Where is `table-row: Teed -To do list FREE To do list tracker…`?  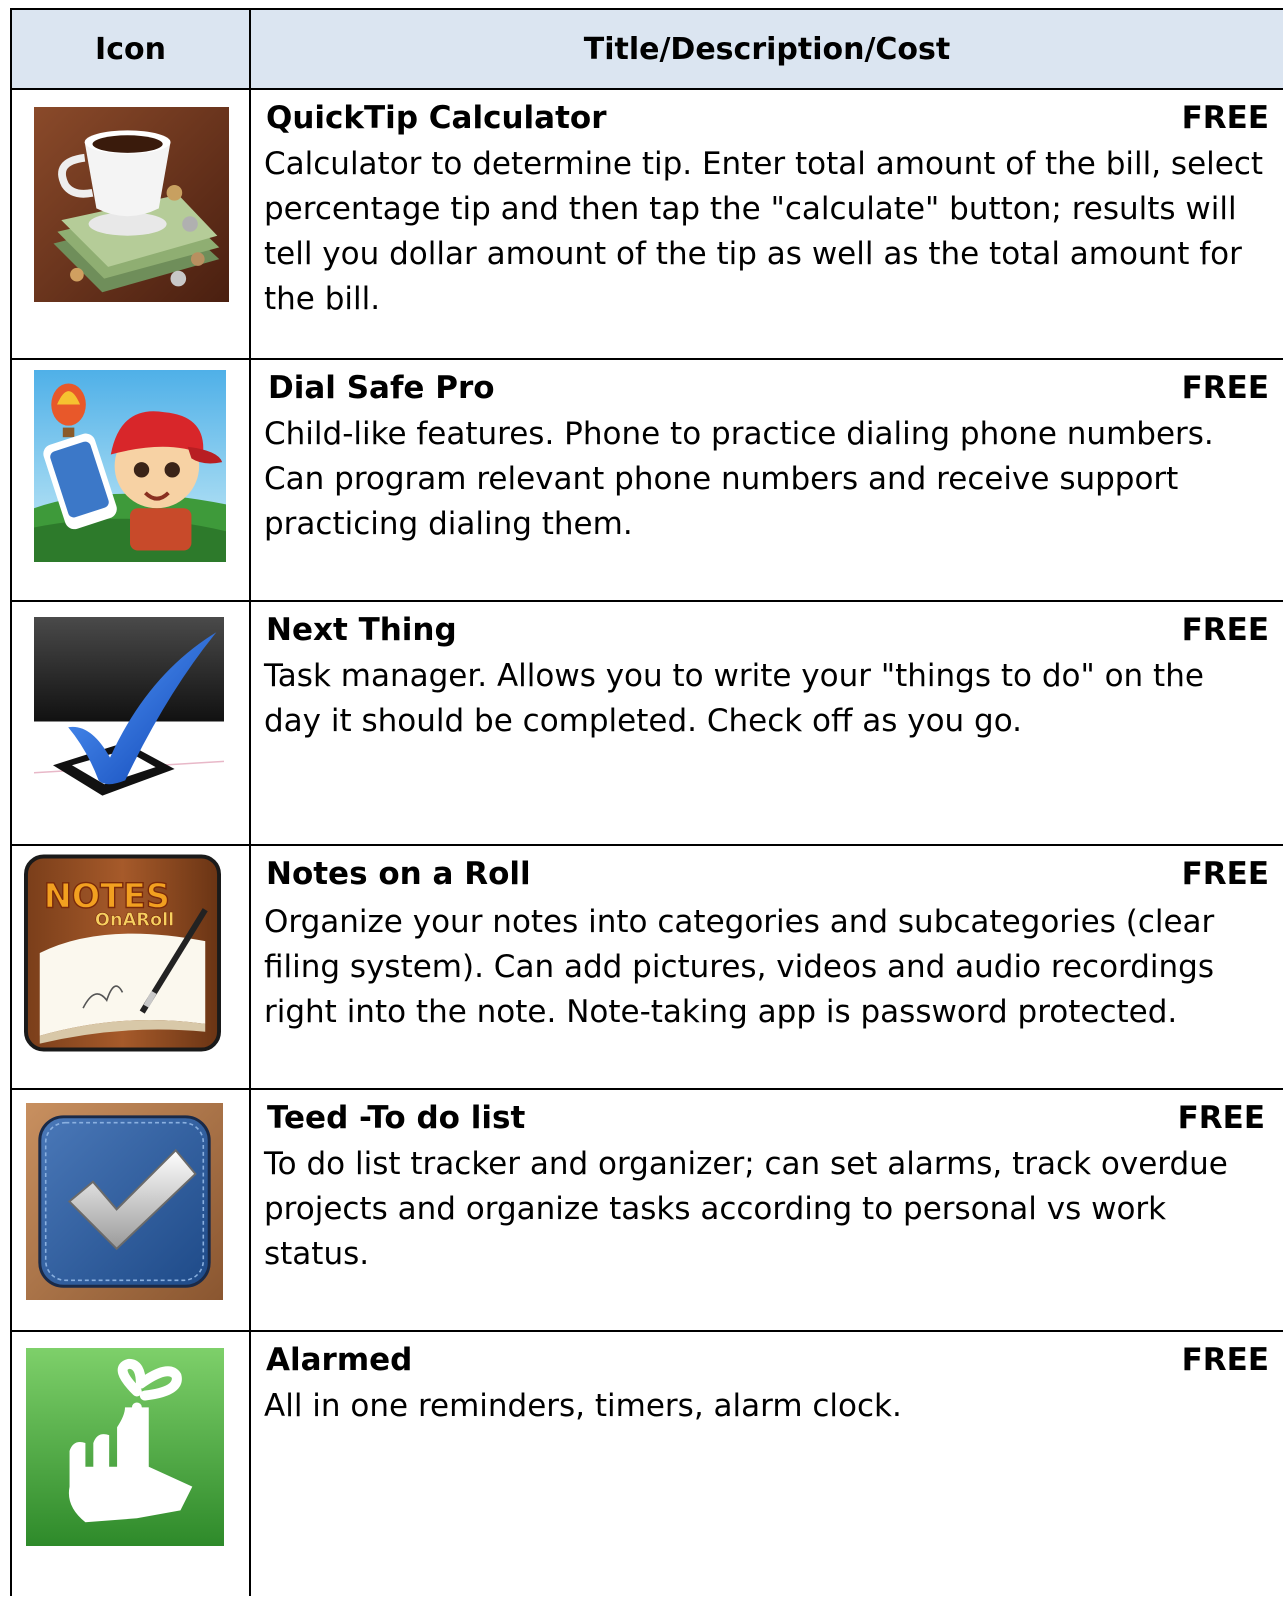 table-row: Teed -To do list FREE To do list tracker… is located at coordinates (647, 1210).